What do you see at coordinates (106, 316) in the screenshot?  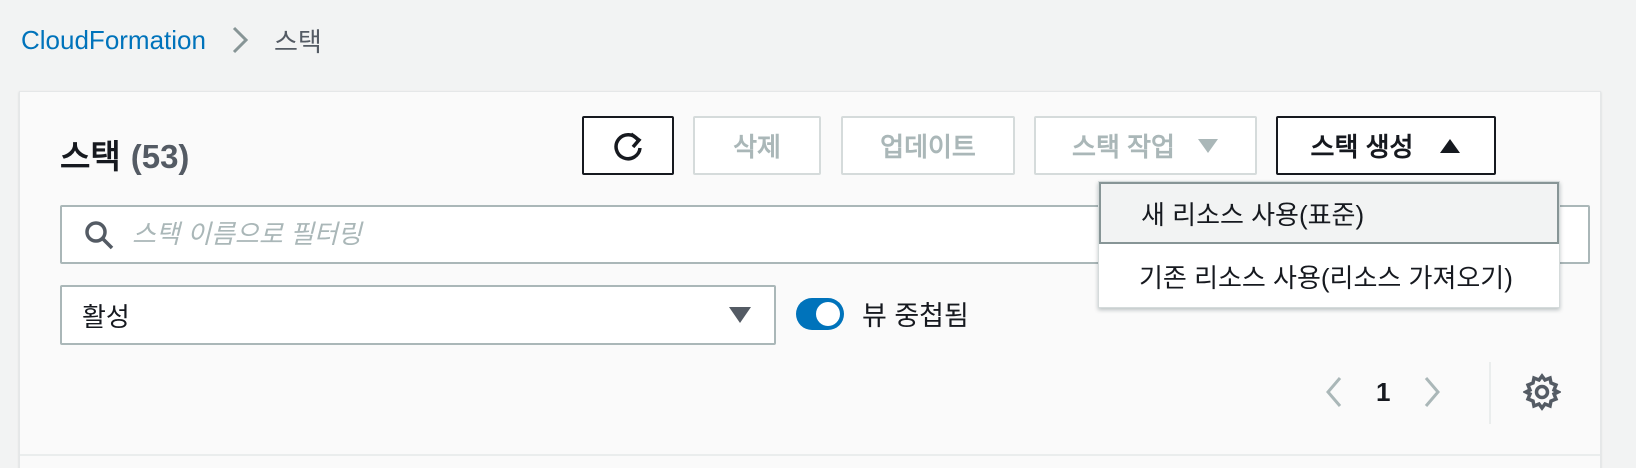 I see `status-filter-value: 활성` at bounding box center [106, 316].